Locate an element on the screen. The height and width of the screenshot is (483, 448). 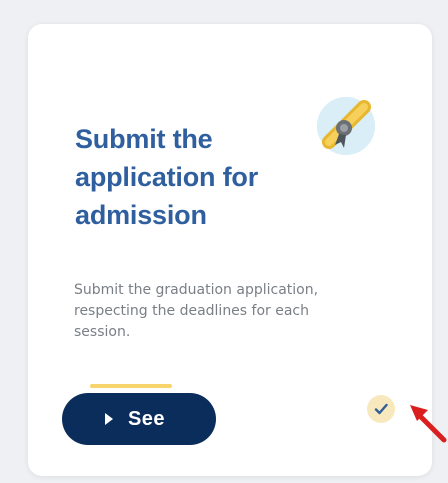
graduation-medal-icon is located at coordinates (346, 126).